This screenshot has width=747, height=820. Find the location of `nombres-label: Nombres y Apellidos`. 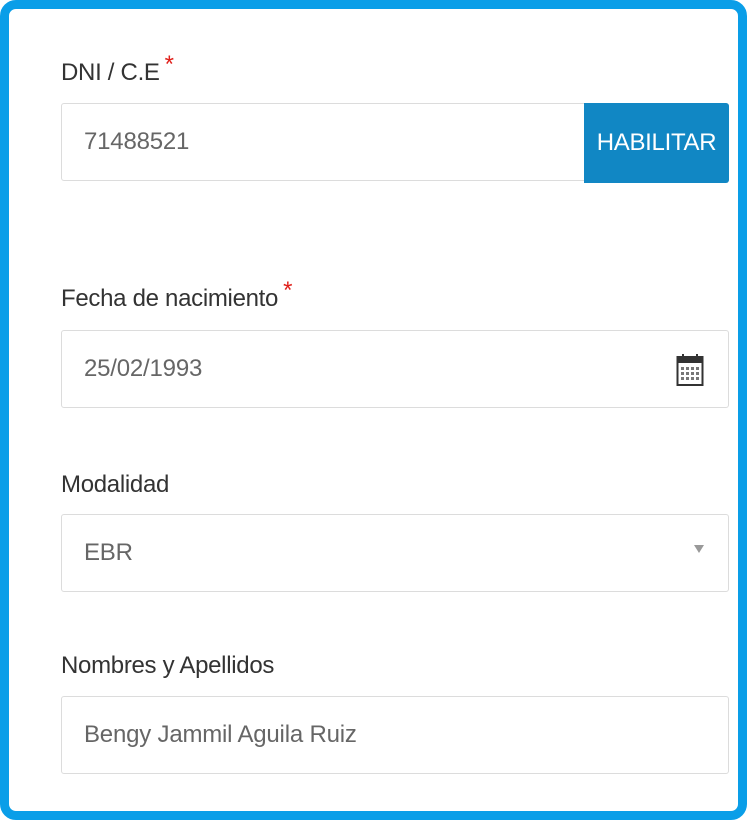

nombres-label: Nombres y Apellidos is located at coordinates (168, 665).